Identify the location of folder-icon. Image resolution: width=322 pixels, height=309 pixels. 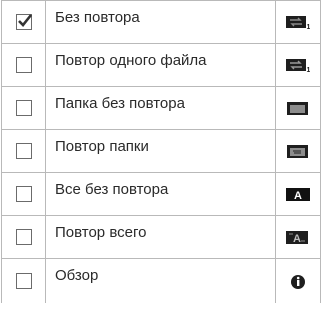
(297, 108).